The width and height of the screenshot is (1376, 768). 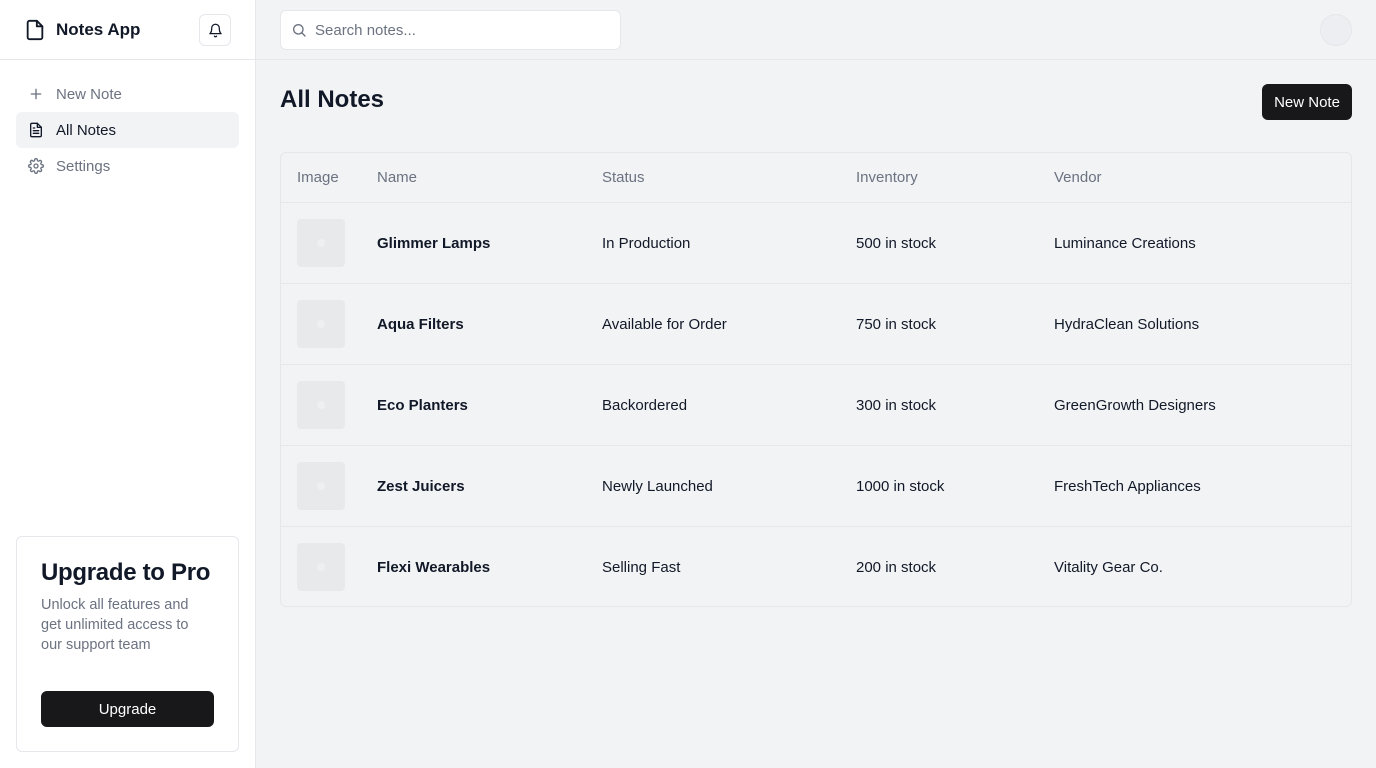 What do you see at coordinates (332, 99) in the screenshot?
I see `page-title: All Notes` at bounding box center [332, 99].